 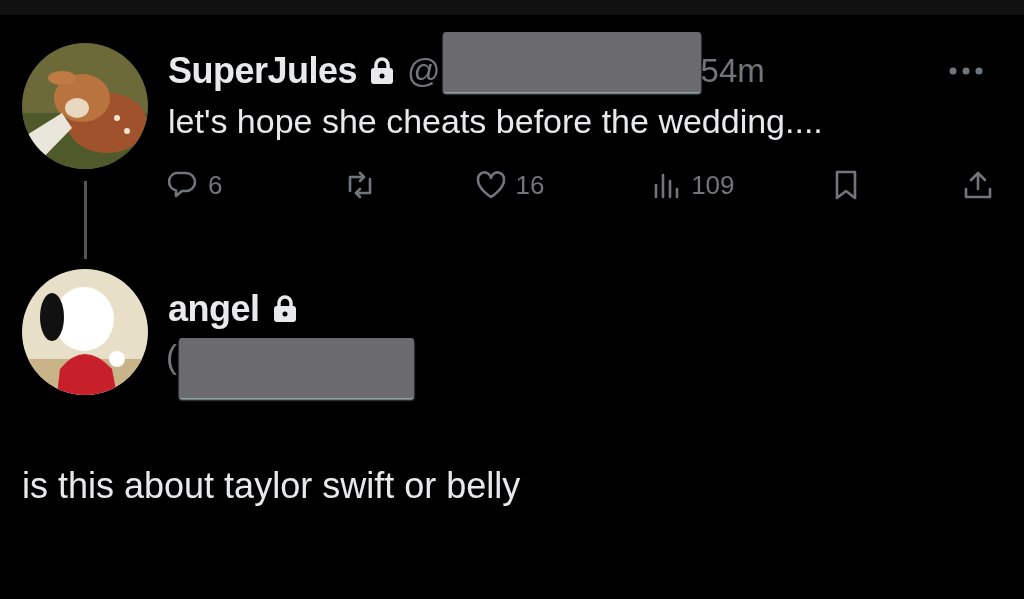 I want to click on heart-icon, so click(x=491, y=185).